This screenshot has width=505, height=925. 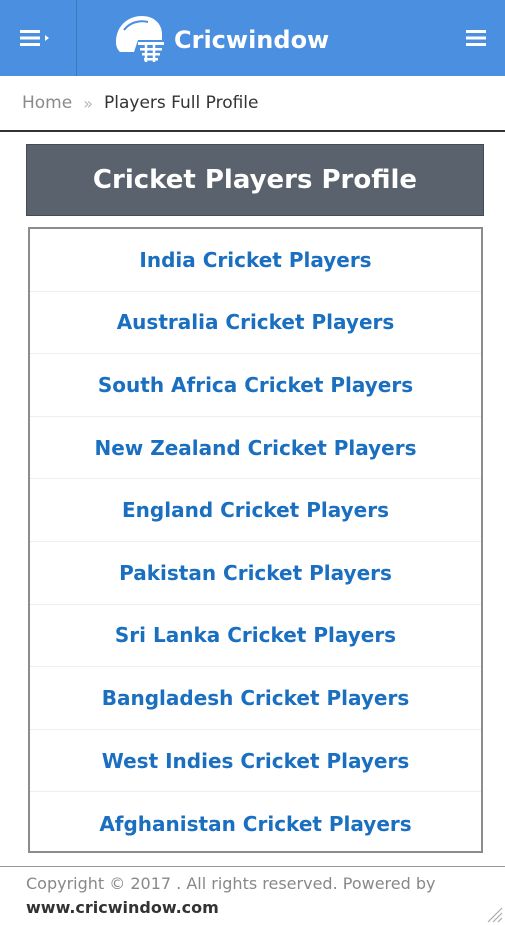 I want to click on top-navbar: Cricwindow, so click(x=252, y=38).